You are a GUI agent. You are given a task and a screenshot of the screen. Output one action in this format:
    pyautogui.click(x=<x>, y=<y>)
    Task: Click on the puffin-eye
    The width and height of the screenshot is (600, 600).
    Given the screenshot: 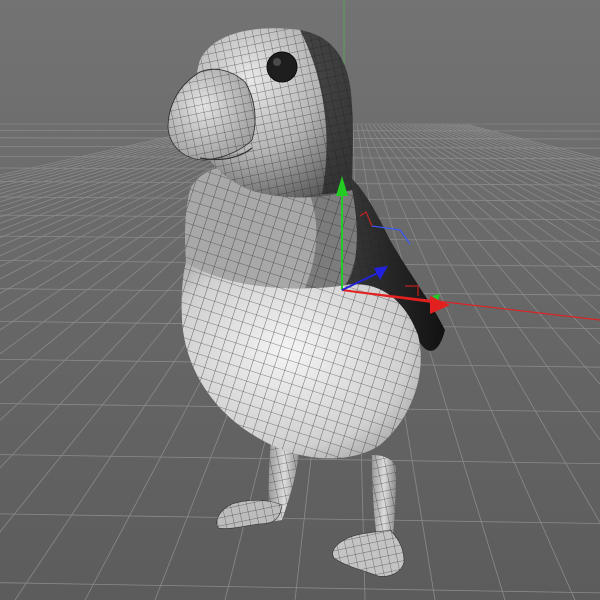 What is the action you would take?
    pyautogui.click(x=282, y=67)
    